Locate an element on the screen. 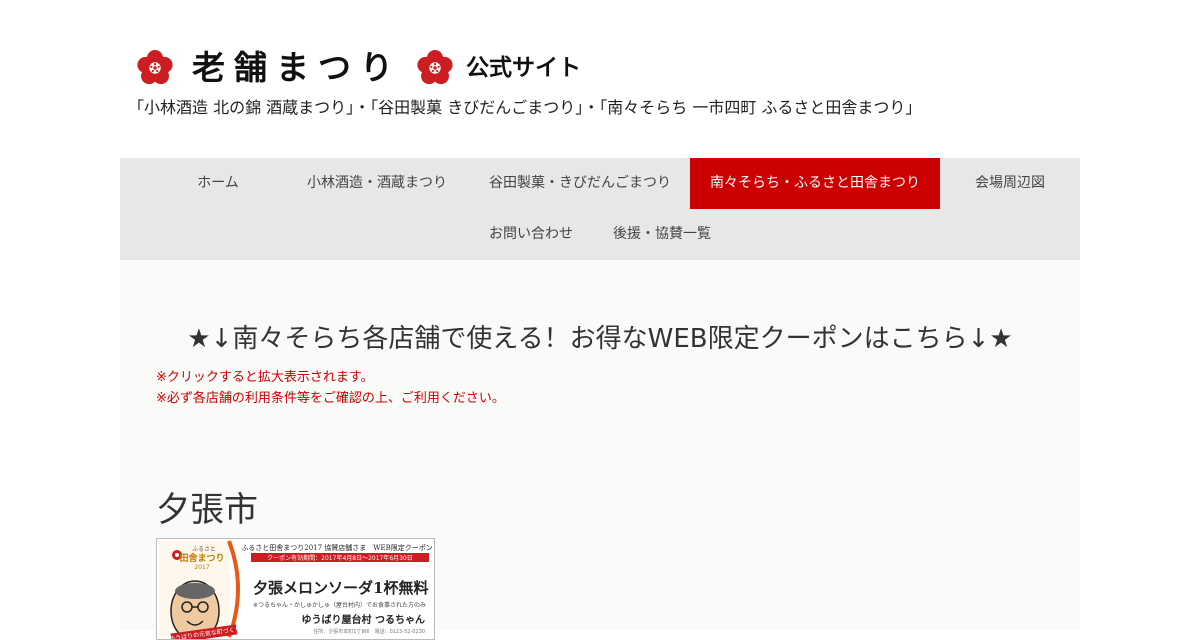 The height and width of the screenshot is (640, 1200). coupon-address: 住所：夕張市本町1丁目6 電話：0123-52-0230 is located at coordinates (369, 631).